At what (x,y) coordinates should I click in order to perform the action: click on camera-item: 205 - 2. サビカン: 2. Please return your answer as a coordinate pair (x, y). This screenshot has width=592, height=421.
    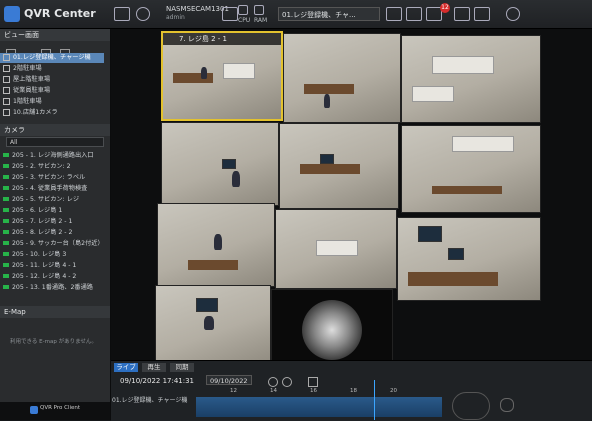
    Looking at the image, I should click on (52, 167).